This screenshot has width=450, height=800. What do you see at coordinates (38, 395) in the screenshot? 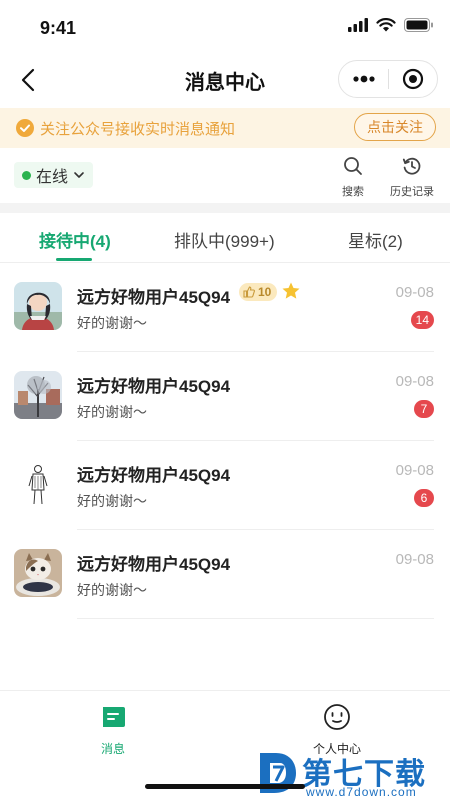
I see `winter-tree-avatar` at bounding box center [38, 395].